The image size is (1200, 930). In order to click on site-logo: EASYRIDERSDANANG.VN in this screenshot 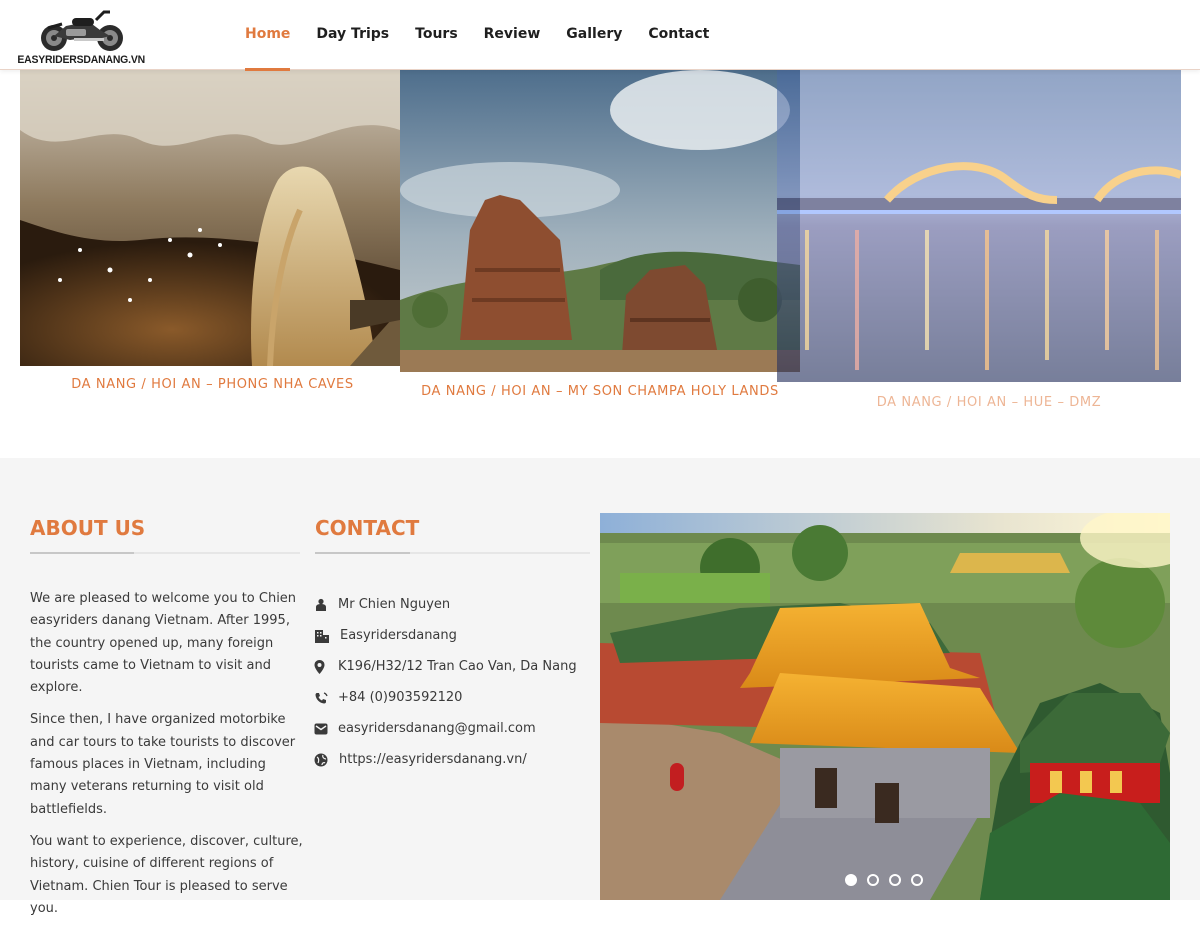, I will do `click(81, 36)`.